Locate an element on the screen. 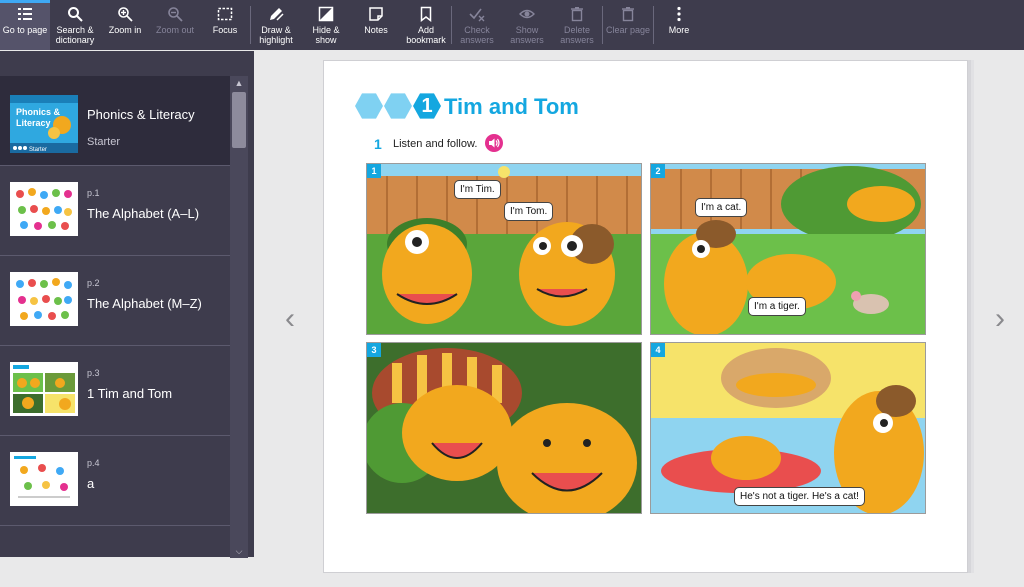 The image size is (1024, 587). more-vertical-icon is located at coordinates (679, 14).